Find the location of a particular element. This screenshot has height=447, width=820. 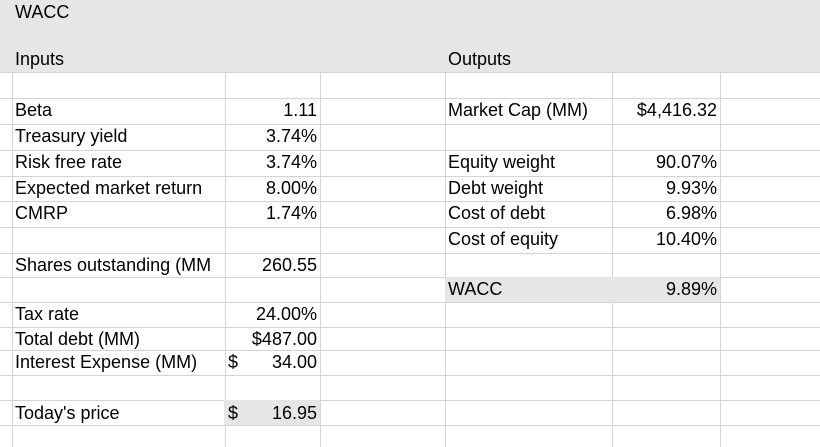

input-label-treasury-yield: Treasury yield is located at coordinates (118, 136).